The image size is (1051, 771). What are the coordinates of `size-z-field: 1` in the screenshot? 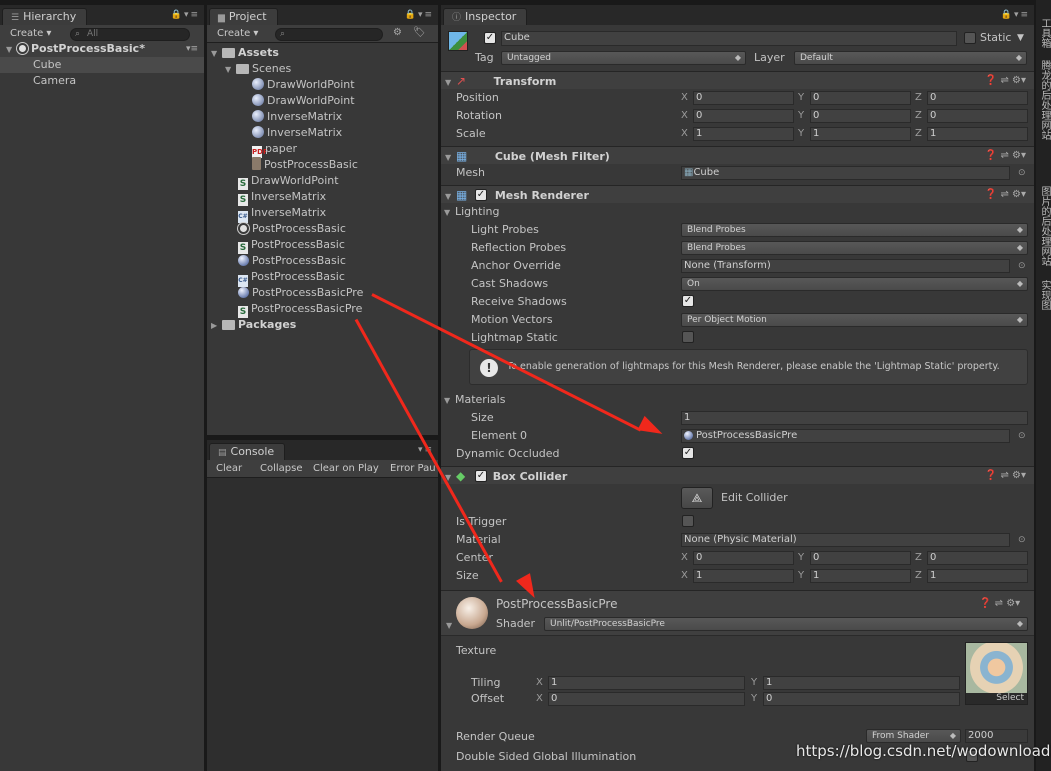 It's located at (977, 576).